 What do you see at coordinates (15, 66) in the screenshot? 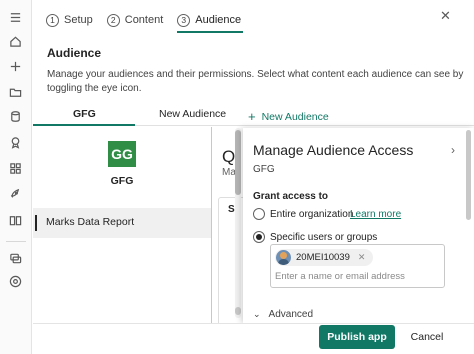
I see `create-icon` at bounding box center [15, 66].